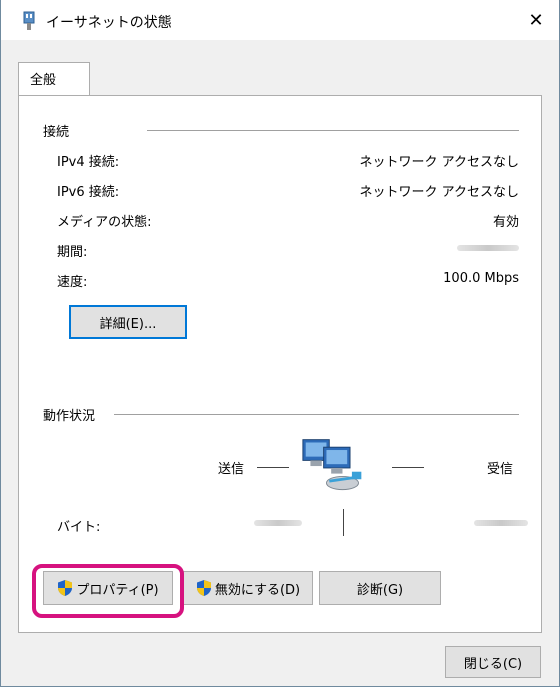 The image size is (560, 687). What do you see at coordinates (505, 222) in the screenshot?
I see `media-state-value: 有効` at bounding box center [505, 222].